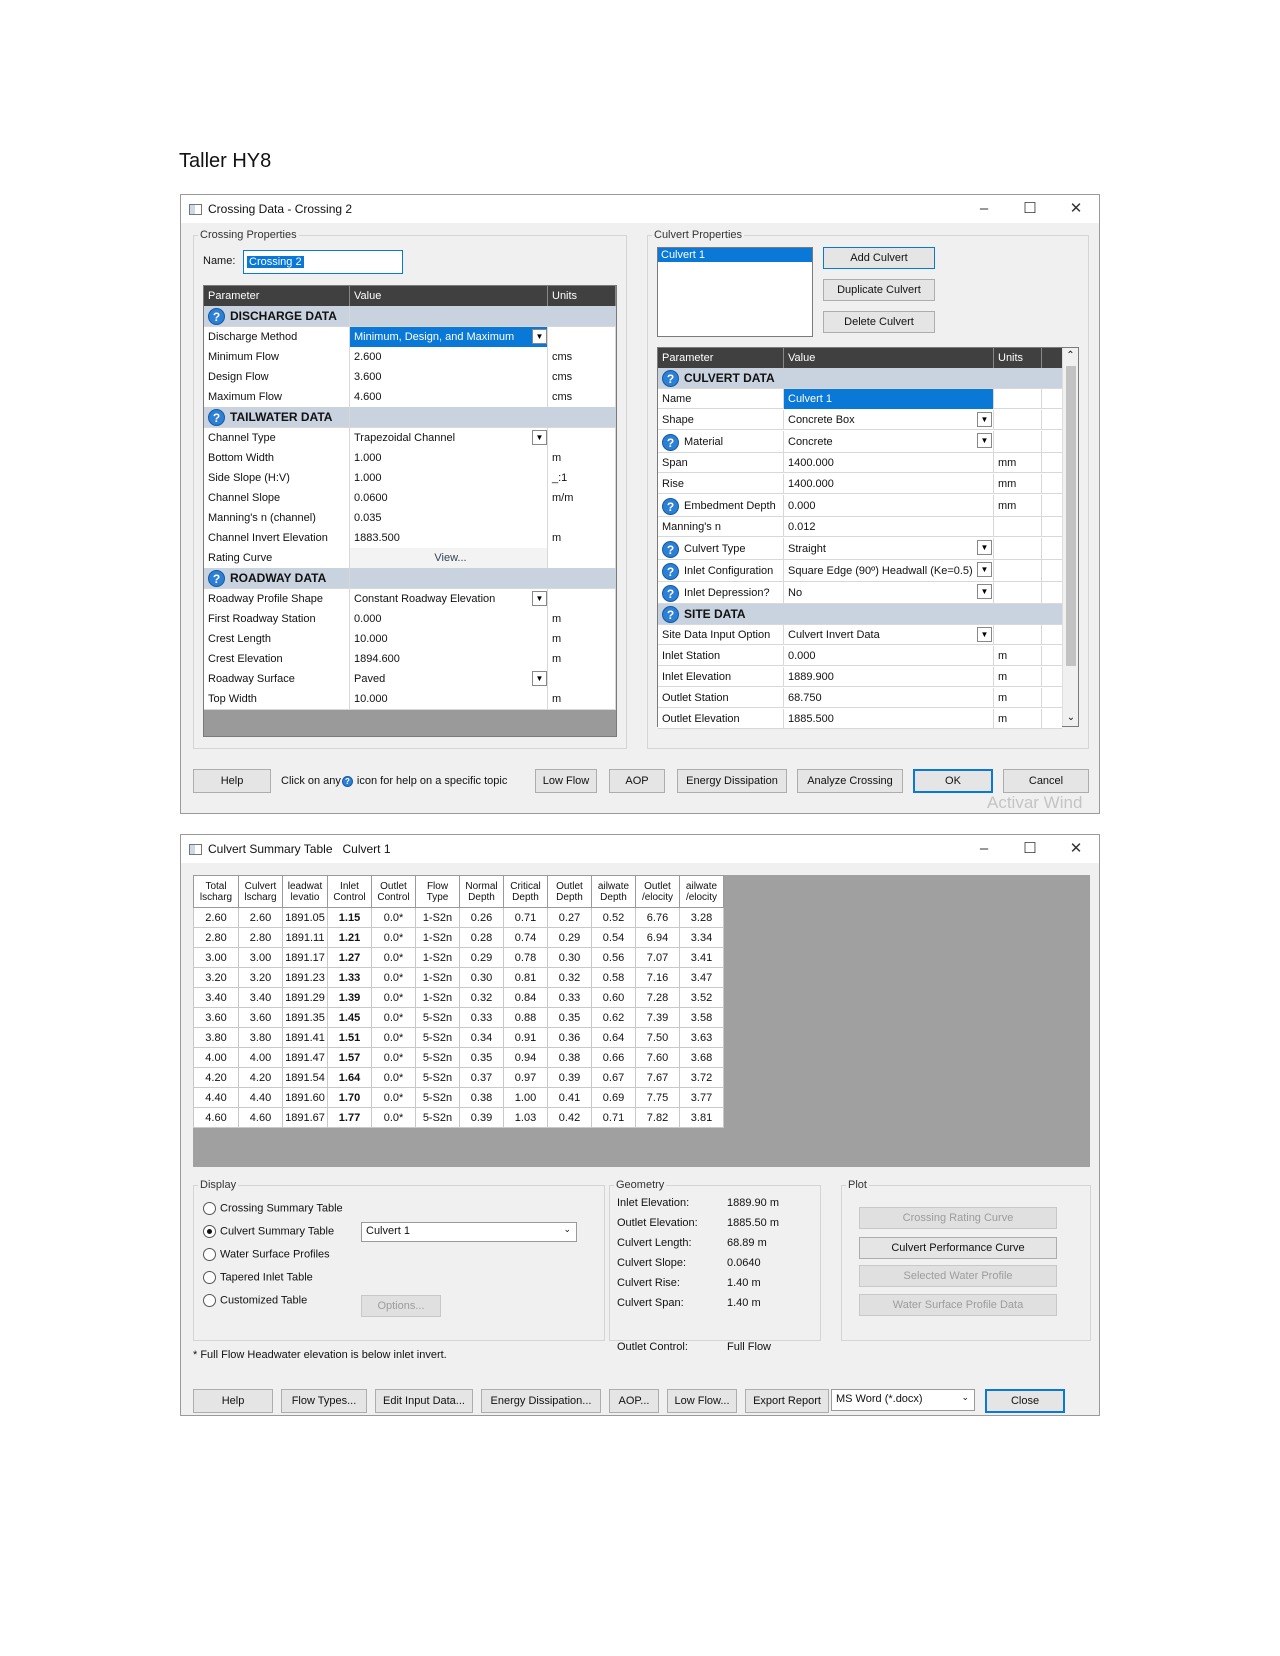 This screenshot has width=1280, height=1656. I want to click on grid-row: Channel Slope 0.0600 m/m, so click(410, 498).